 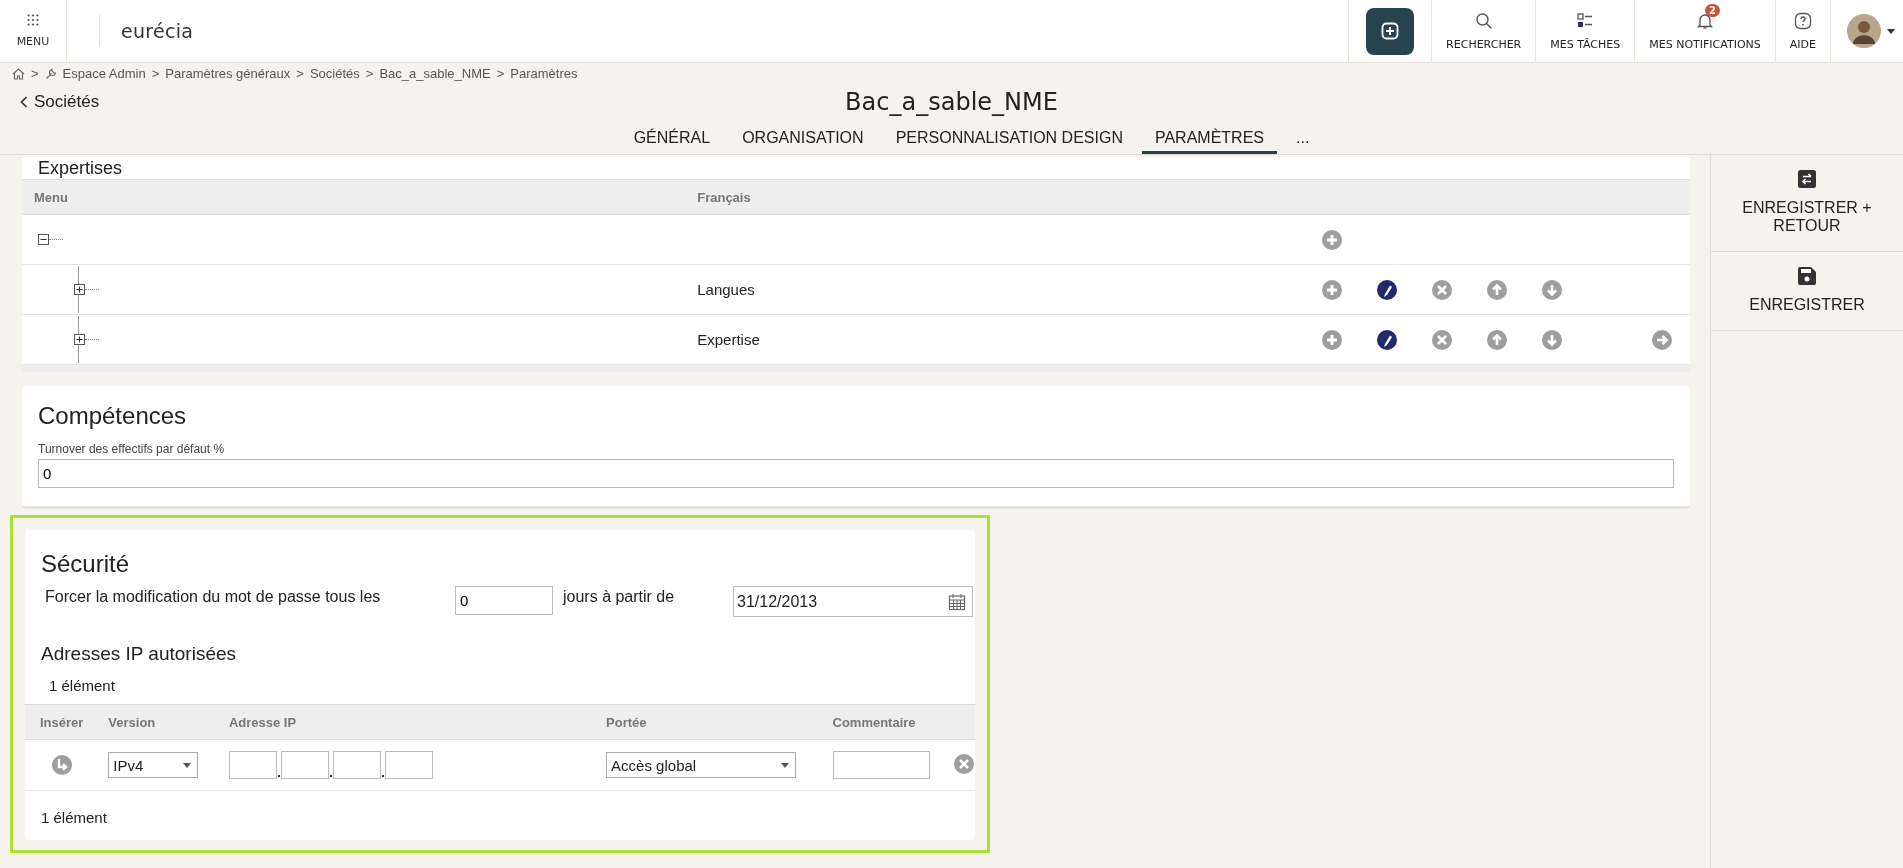 What do you see at coordinates (153, 765) in the screenshot?
I see `version-select: IPv4` at bounding box center [153, 765].